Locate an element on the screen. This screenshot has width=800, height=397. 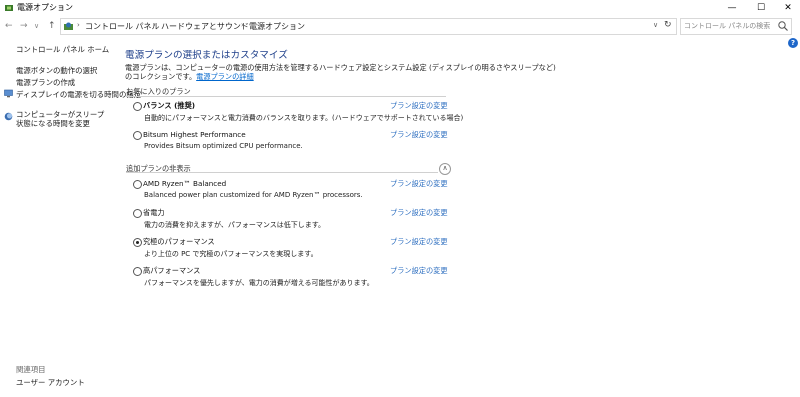
page-title: 電源プランの選択またはカスタマイズ is located at coordinates (206, 55).